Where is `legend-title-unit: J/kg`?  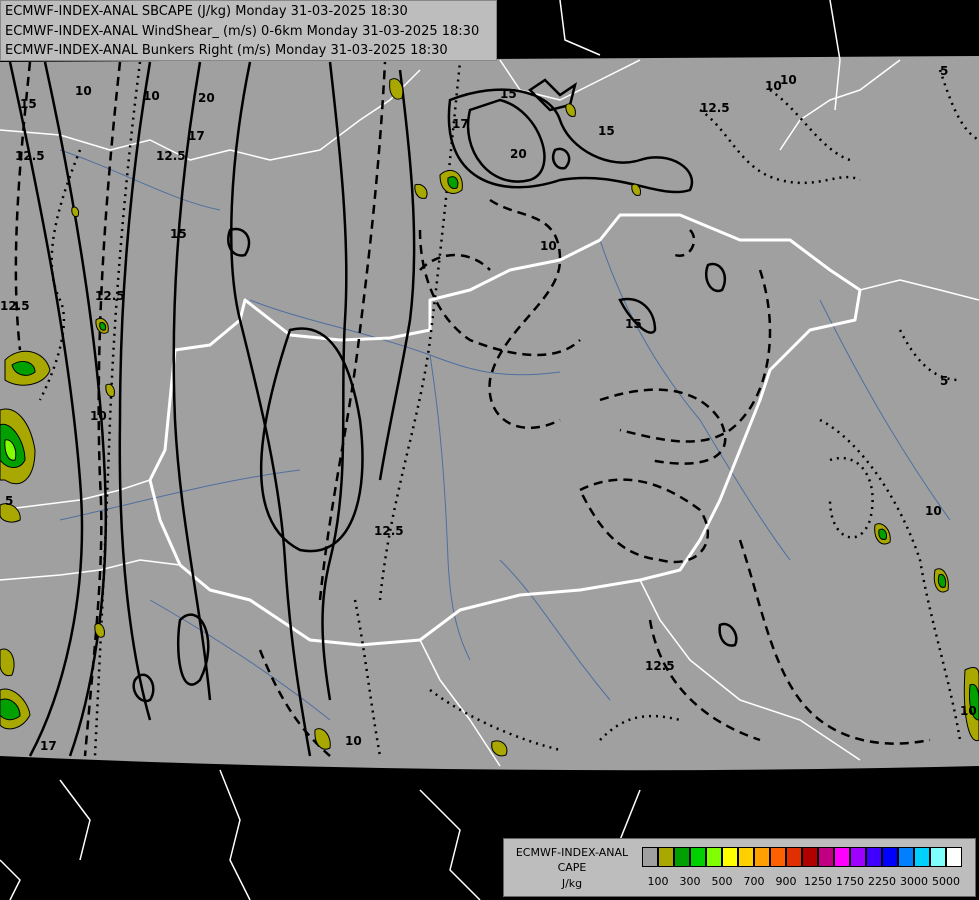
legend-title-unit: J/kg is located at coordinates (572, 883).